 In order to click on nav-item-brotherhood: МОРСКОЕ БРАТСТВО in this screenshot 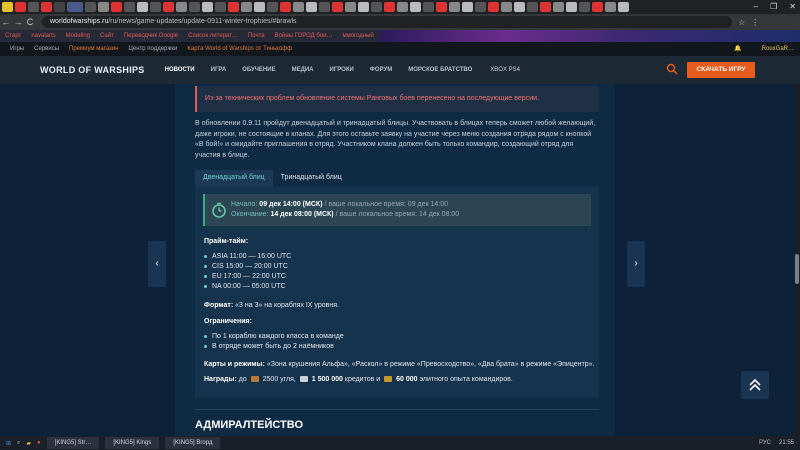, I will do `click(440, 70)`.